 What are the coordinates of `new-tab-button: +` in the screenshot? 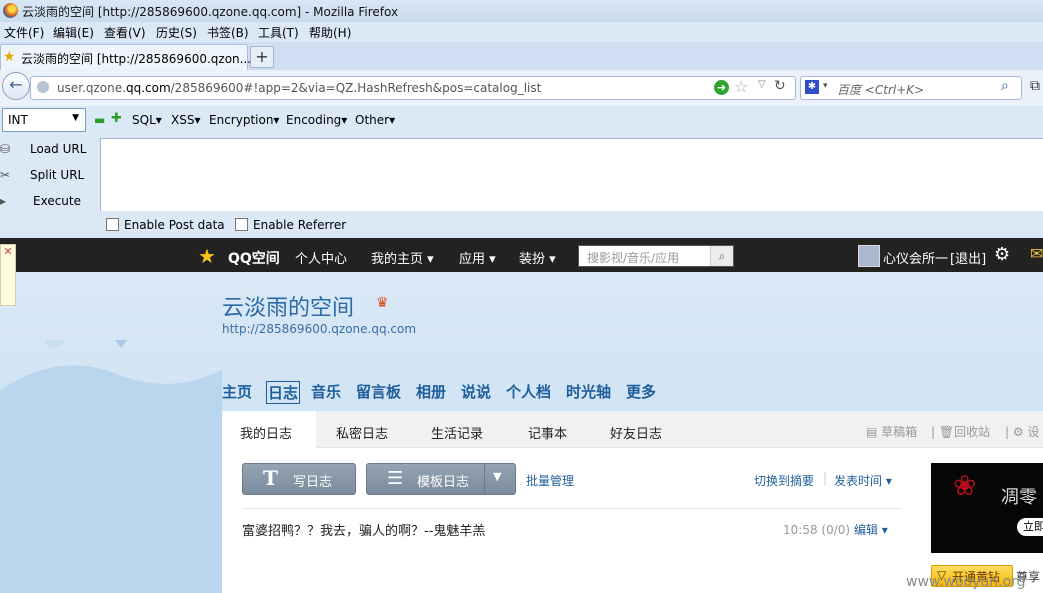 It's located at (262, 57).